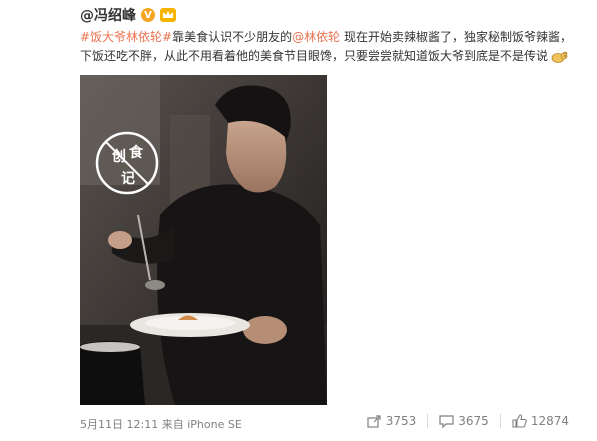 This screenshot has height=441, width=597. What do you see at coordinates (330, 423) in the screenshot?
I see `post-footer: 5月11日 12:11 来自 iPhone SE 3753 3675 12874` at bounding box center [330, 423].